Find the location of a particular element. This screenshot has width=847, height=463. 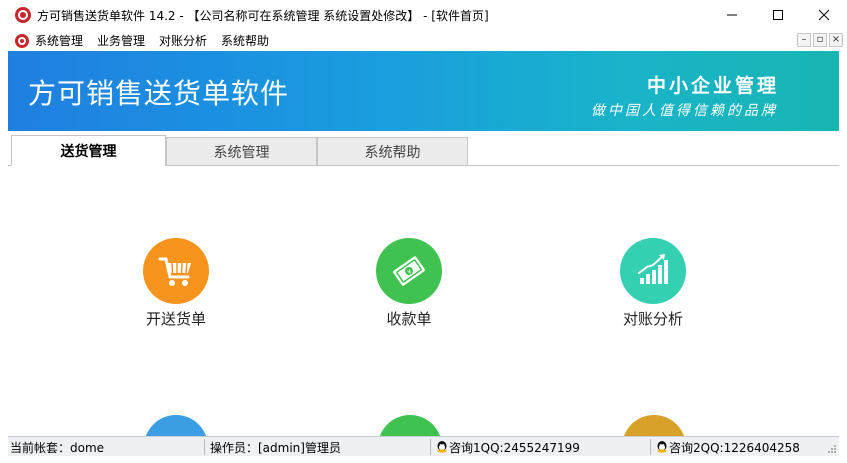

mdi-restore-button: ▫ is located at coordinates (820, 40).